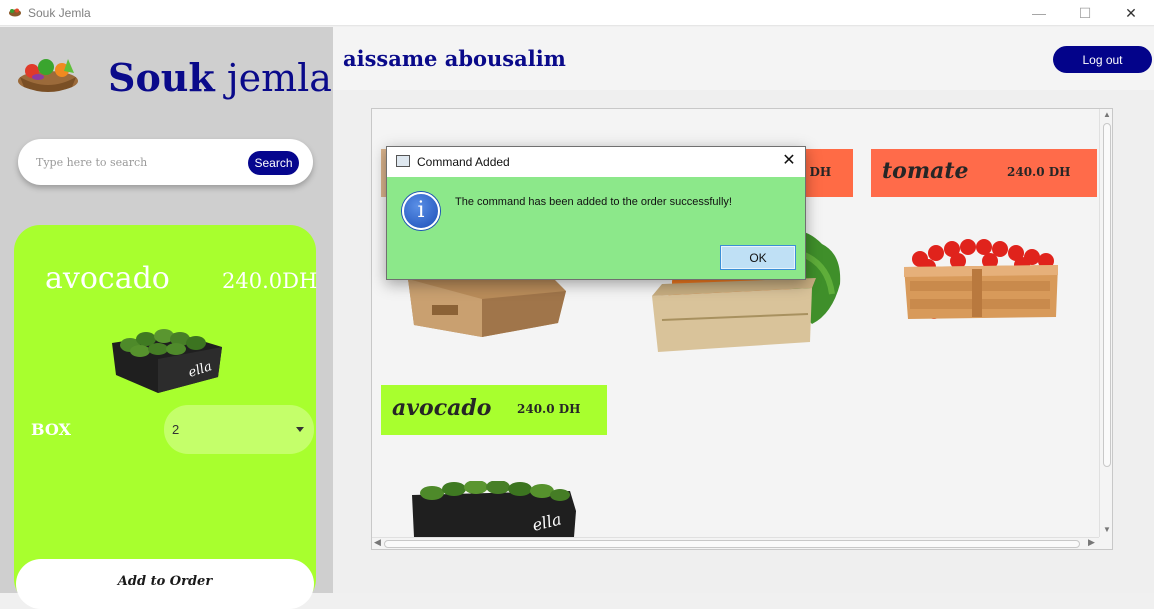 The height and width of the screenshot is (609, 1154). I want to click on brand-title-bold: Souk, so click(161, 77).